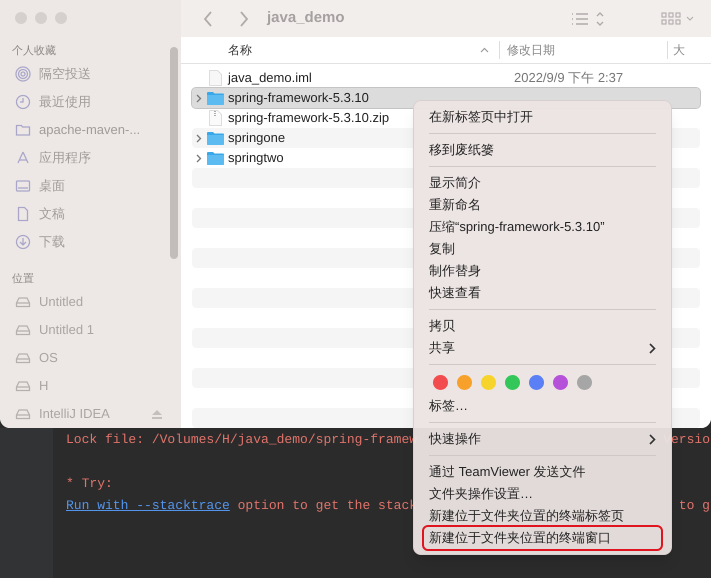 The width and height of the screenshot is (711, 578). I want to click on terminal-text: to g, so click(694, 506).